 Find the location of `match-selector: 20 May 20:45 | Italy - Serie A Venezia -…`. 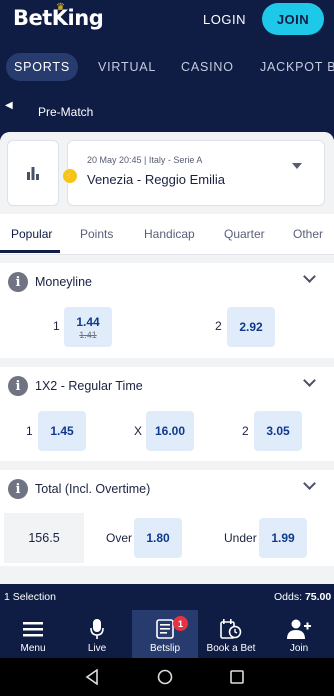

match-selector: 20 May 20:45 | Italy - Serie A Venezia -… is located at coordinates (196, 173).